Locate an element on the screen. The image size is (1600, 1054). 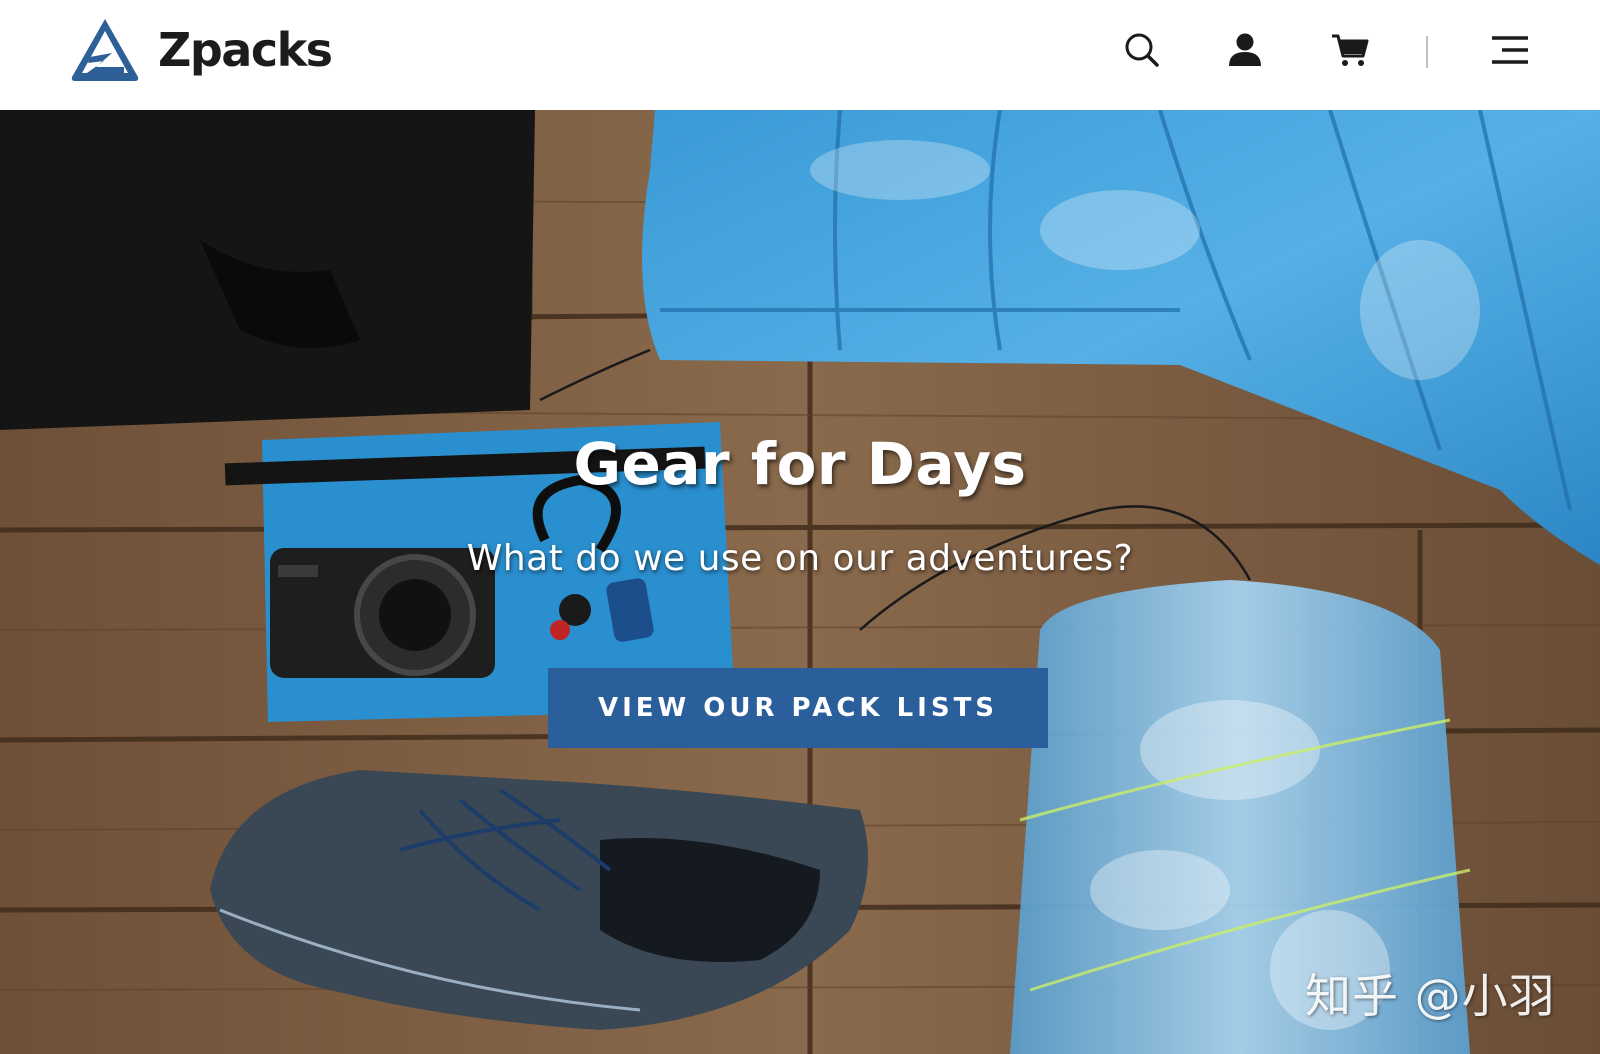
zpacks-logo-icon is located at coordinates (105, 50).